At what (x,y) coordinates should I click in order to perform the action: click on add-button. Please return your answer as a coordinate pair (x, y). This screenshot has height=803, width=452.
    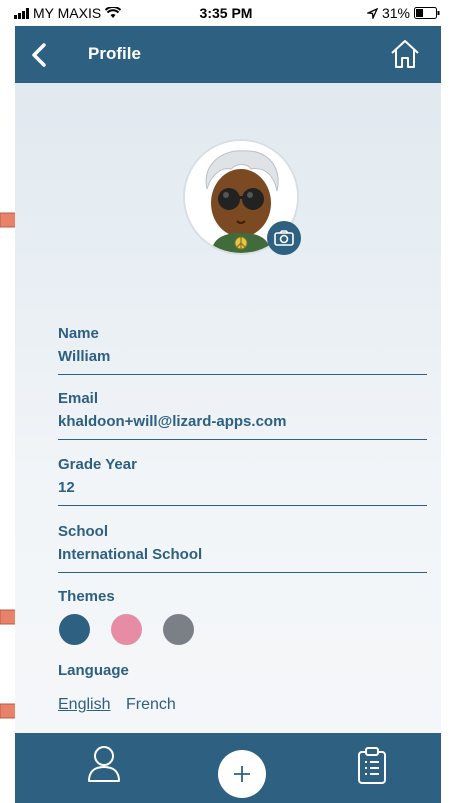
    Looking at the image, I should click on (242, 774).